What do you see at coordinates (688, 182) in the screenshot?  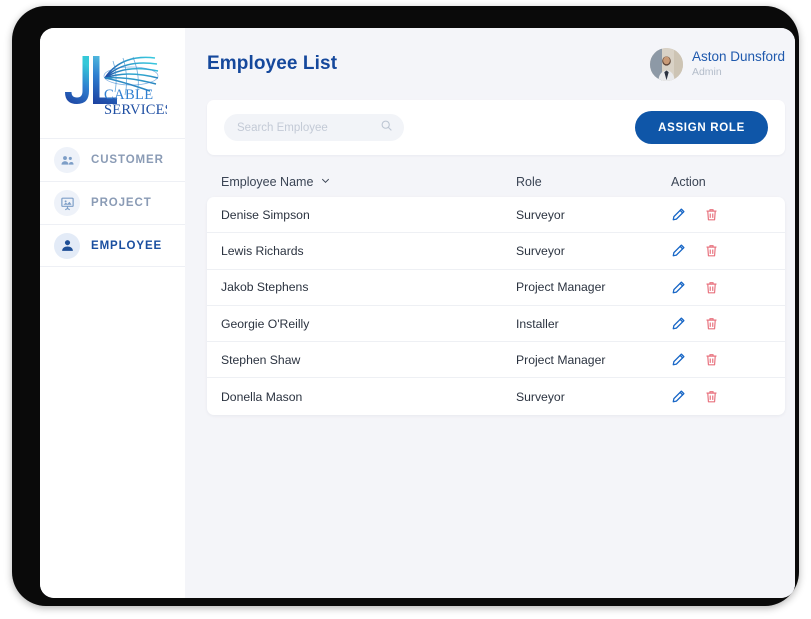 I see `column-header-action: Action` at bounding box center [688, 182].